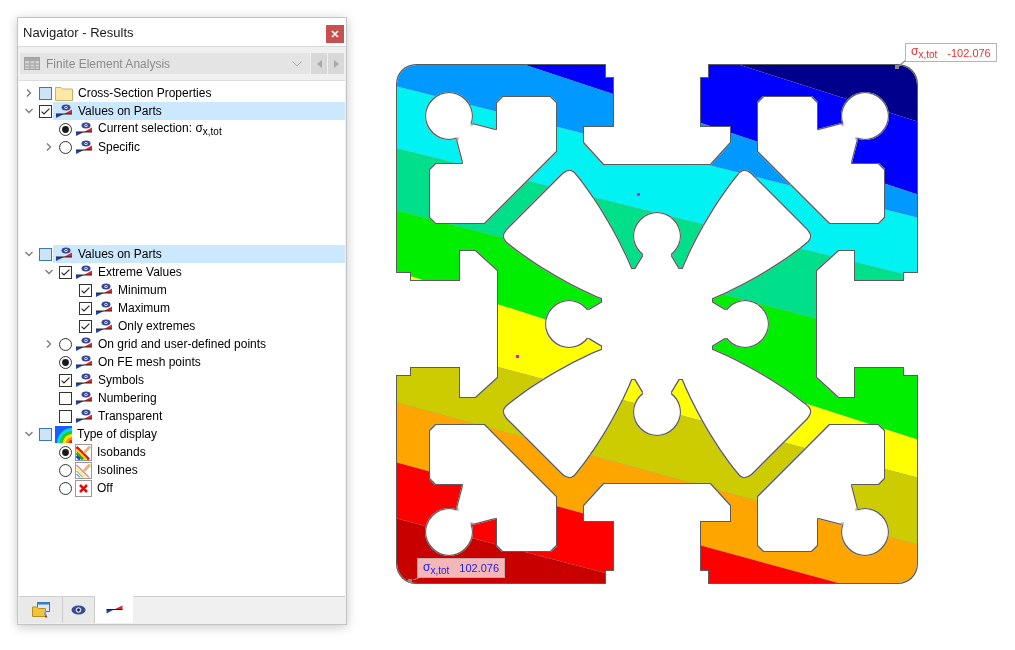  What do you see at coordinates (479, 568) in the screenshot?
I see `result-value: 102.076` at bounding box center [479, 568].